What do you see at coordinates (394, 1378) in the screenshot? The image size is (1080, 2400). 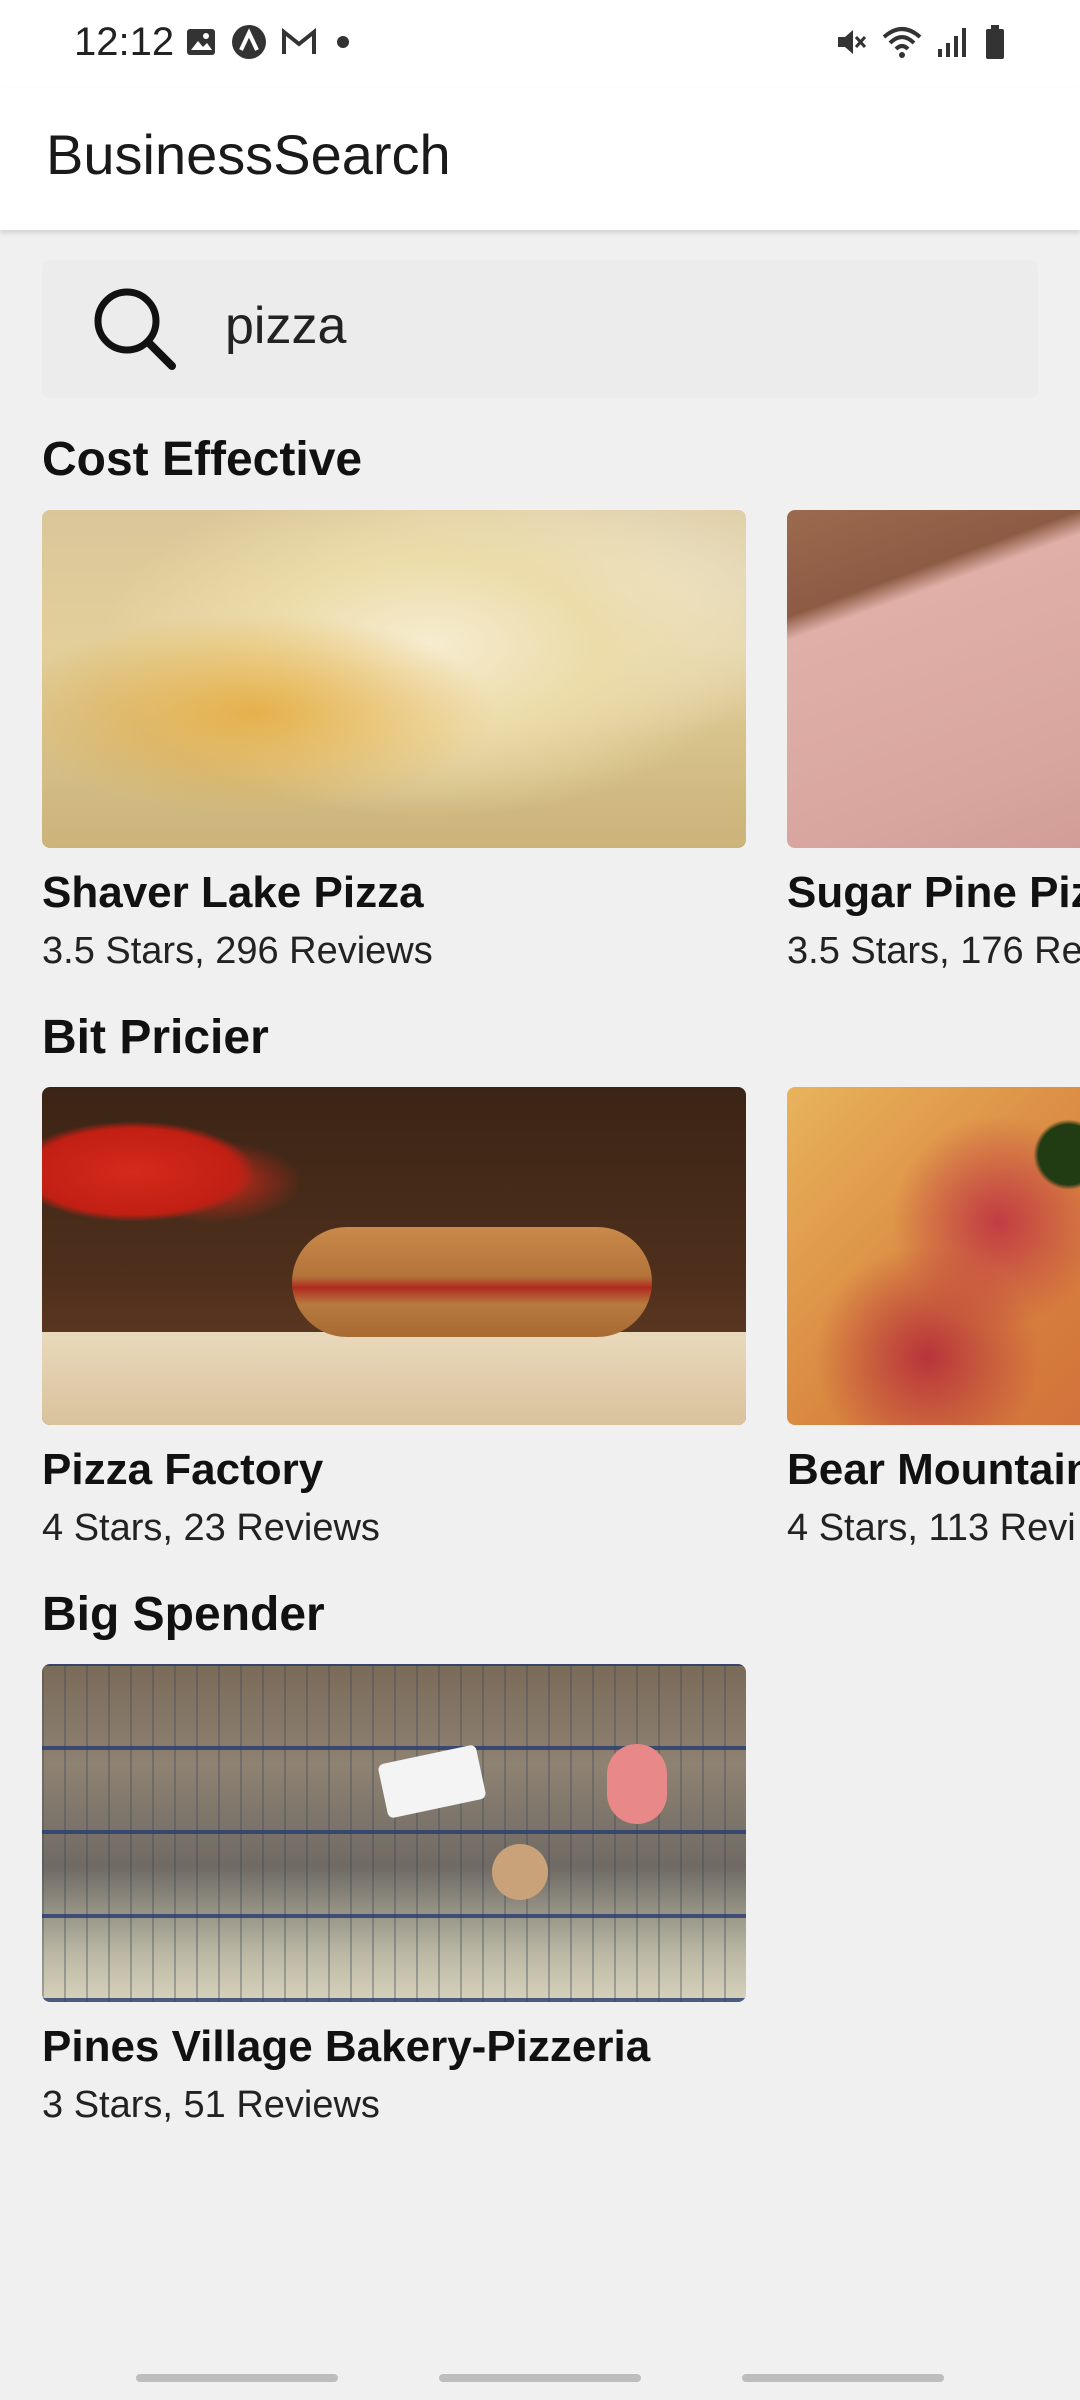 I see `image-board-shape` at bounding box center [394, 1378].